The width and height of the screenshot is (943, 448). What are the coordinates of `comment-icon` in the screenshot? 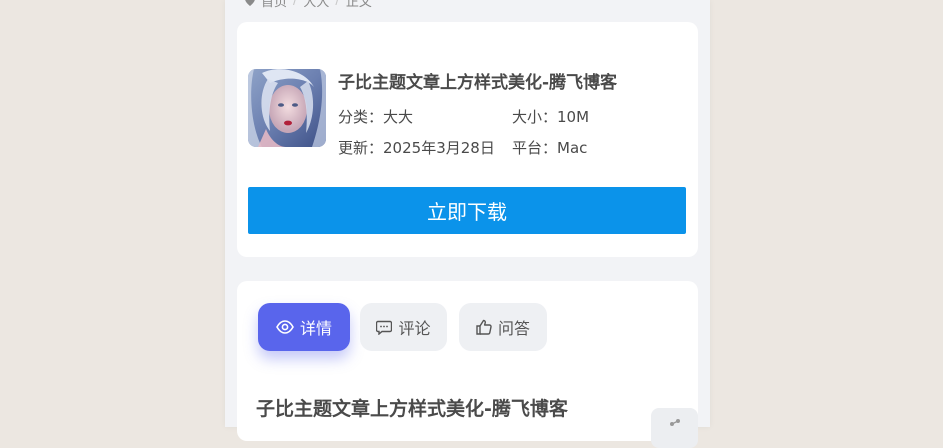 It's located at (384, 327).